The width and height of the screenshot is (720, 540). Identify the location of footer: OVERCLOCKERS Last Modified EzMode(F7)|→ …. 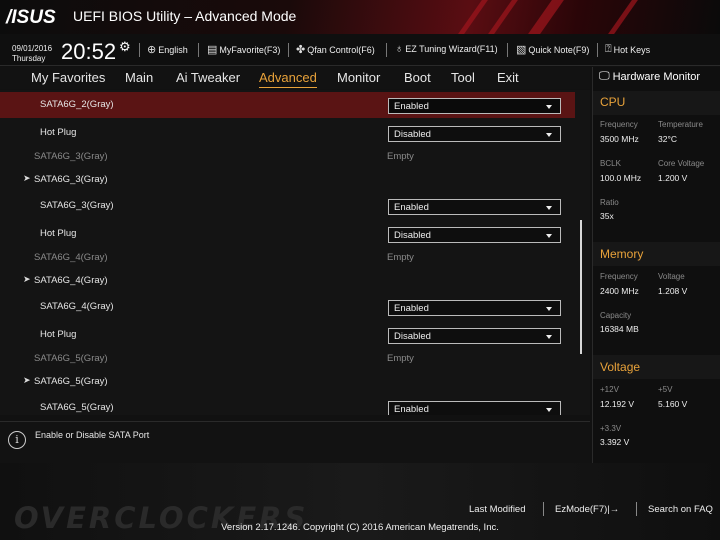
(360, 501).